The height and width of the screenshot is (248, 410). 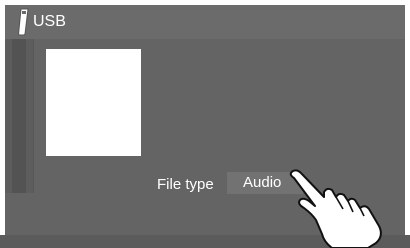 I want to click on side-panel-handle, so click(x=19, y=116).